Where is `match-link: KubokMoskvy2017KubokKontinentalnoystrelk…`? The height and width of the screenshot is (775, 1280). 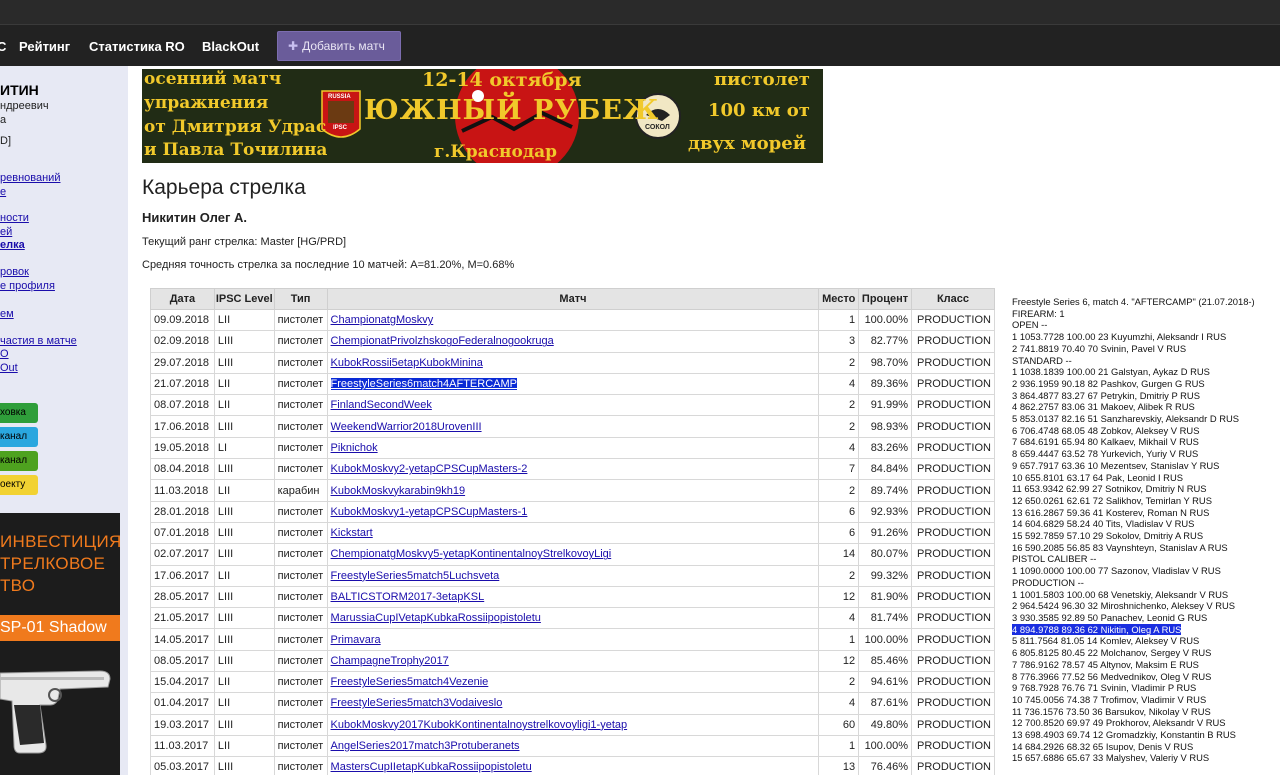
match-link: KubokMoskvy2017KubokKontinentalnoystrelk… is located at coordinates (479, 725).